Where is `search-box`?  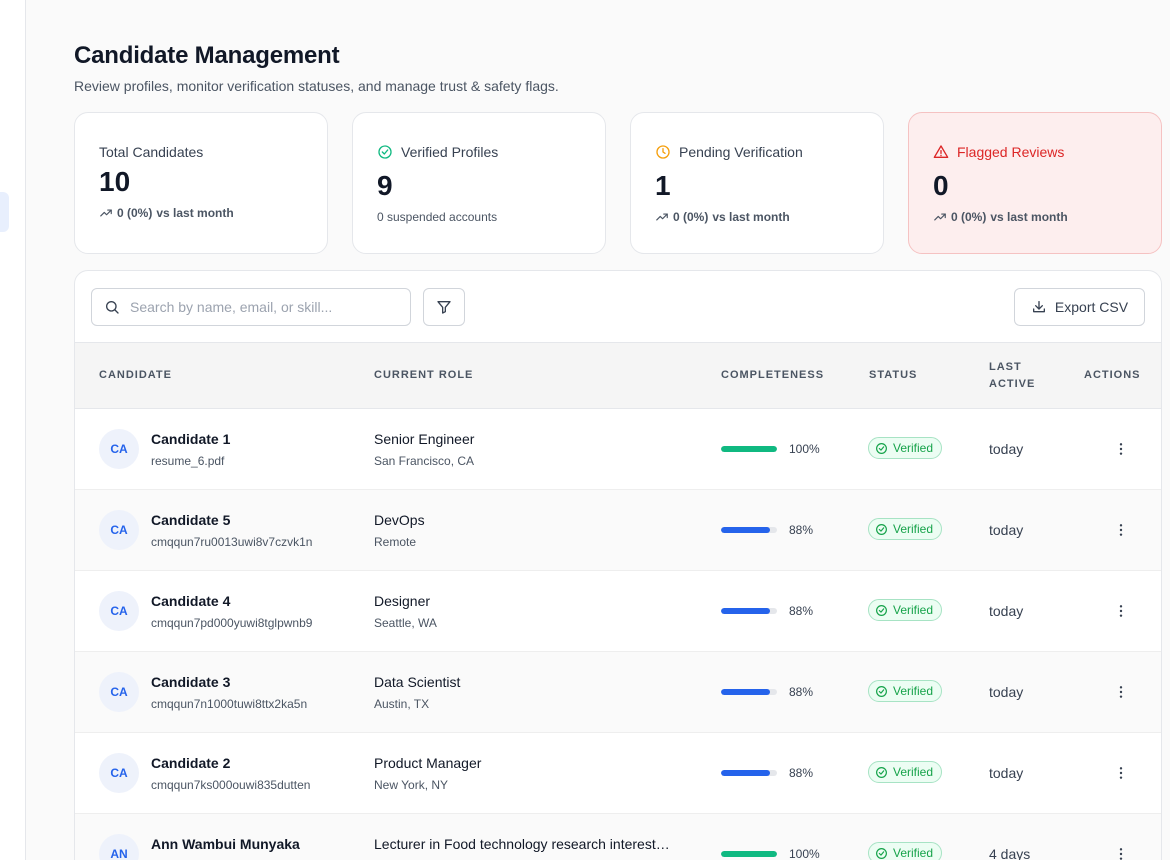 search-box is located at coordinates (251, 307).